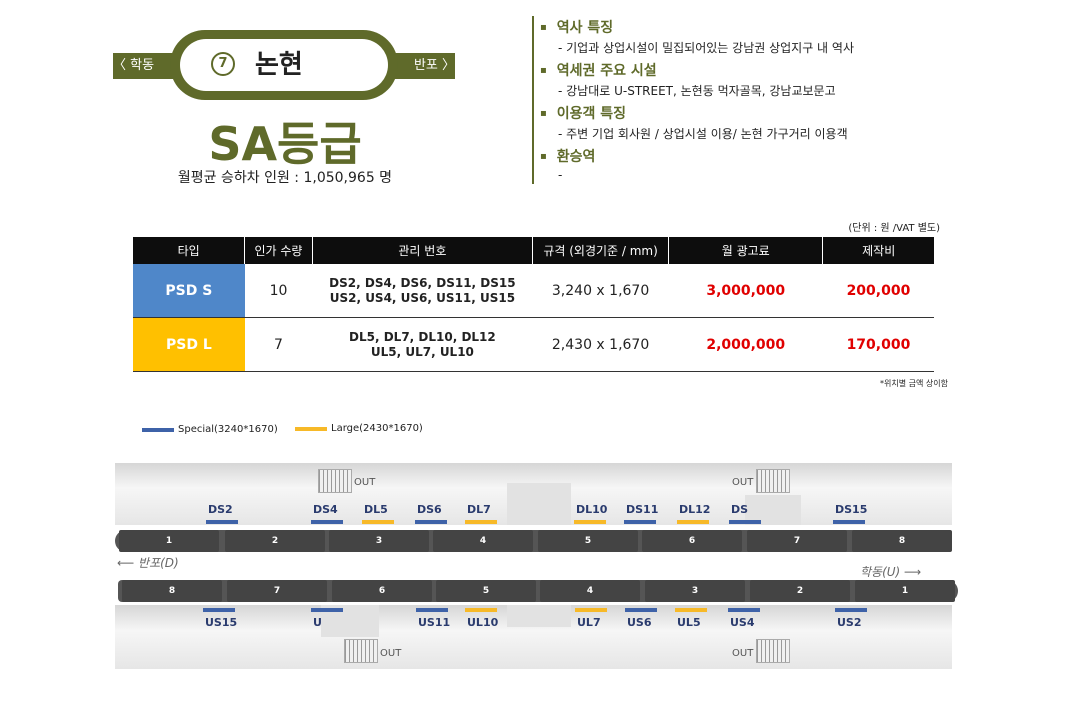  Describe the element at coordinates (902, 541) in the screenshot. I see `train-car: 8` at that location.